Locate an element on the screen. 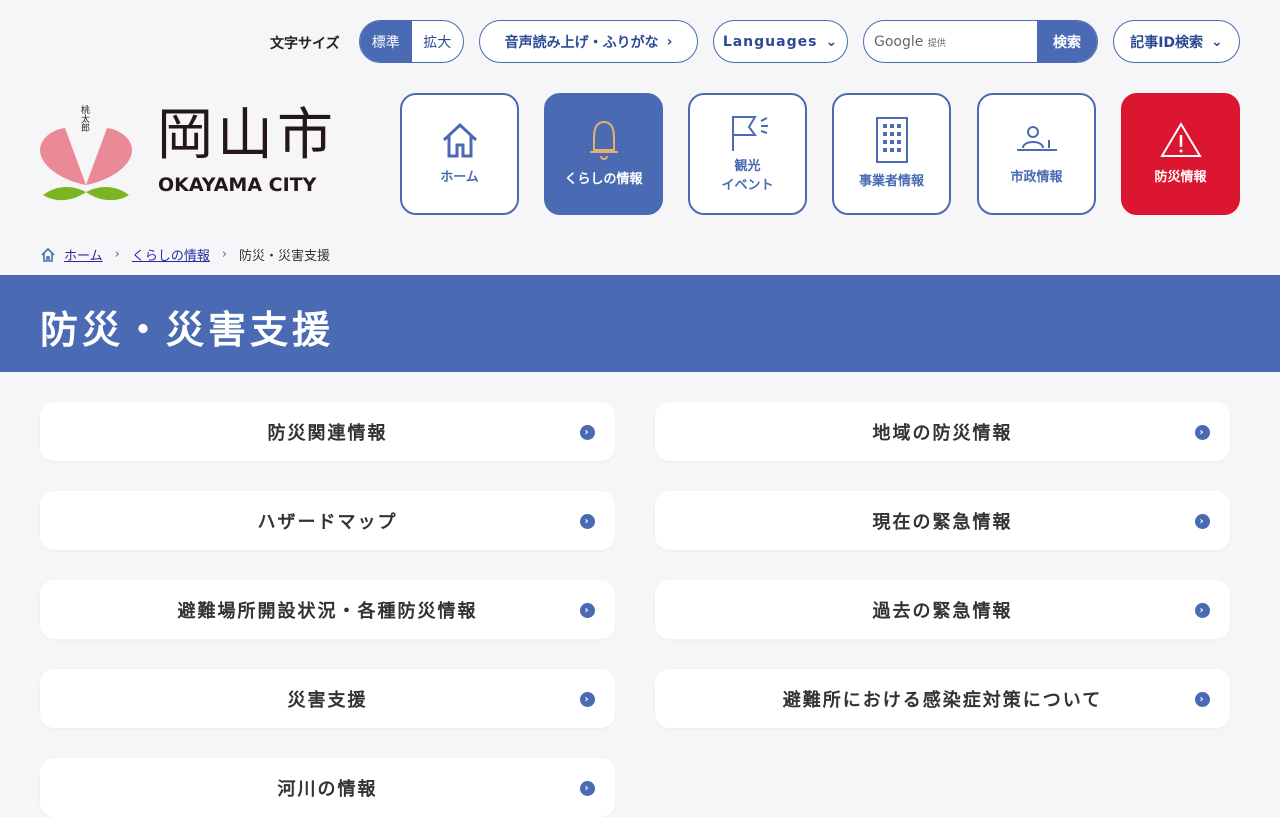 Image resolution: width=1280 pixels, height=817 pixels. languages-label: Languages is located at coordinates (770, 41).